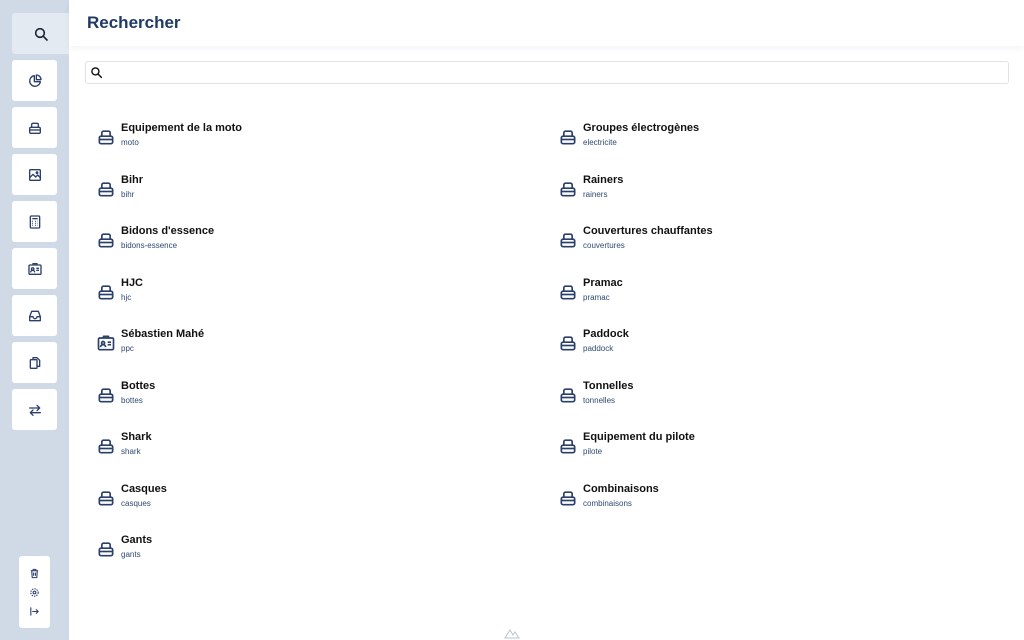 This screenshot has height=640, width=1024. Describe the element at coordinates (306, 400) in the screenshot. I see `result-item: Bottes bottes` at that location.